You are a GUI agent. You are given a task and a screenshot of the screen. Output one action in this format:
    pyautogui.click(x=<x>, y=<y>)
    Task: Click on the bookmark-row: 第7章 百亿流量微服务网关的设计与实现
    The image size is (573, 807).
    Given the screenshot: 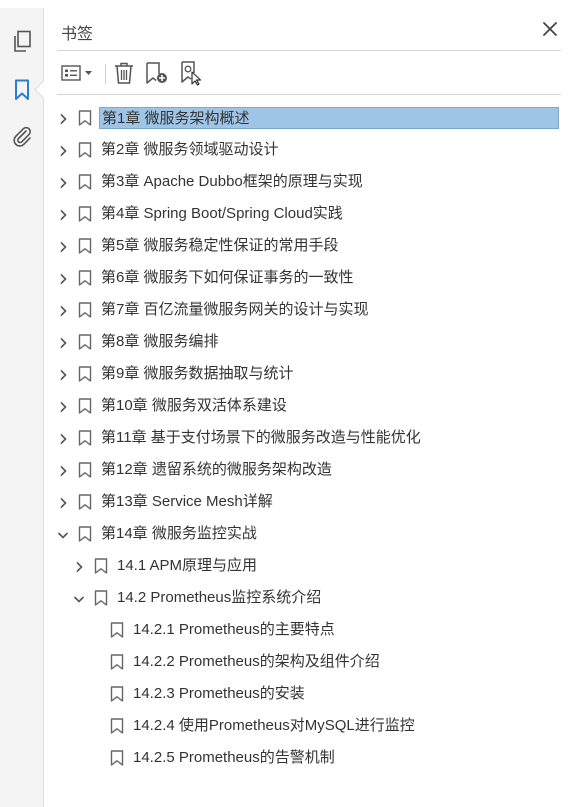 What is the action you would take?
    pyautogui.click(x=309, y=310)
    